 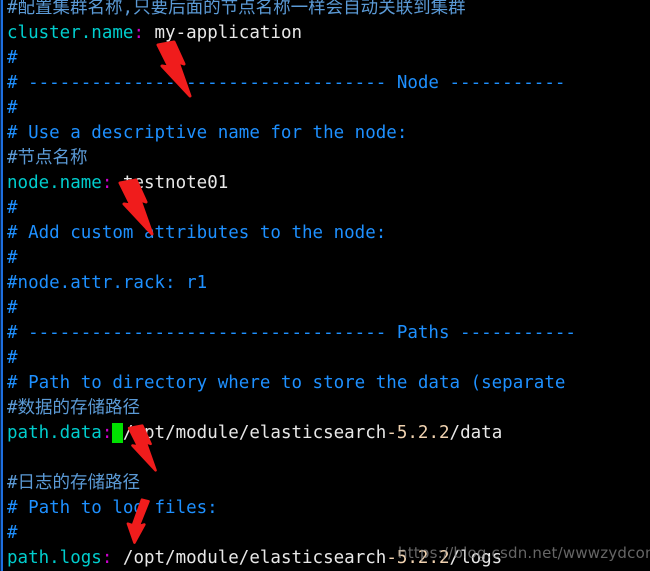 What do you see at coordinates (197, 233) in the screenshot?
I see `line-add-custom-attrs-seg-0: # Add custom attributes to the node:` at bounding box center [197, 233].